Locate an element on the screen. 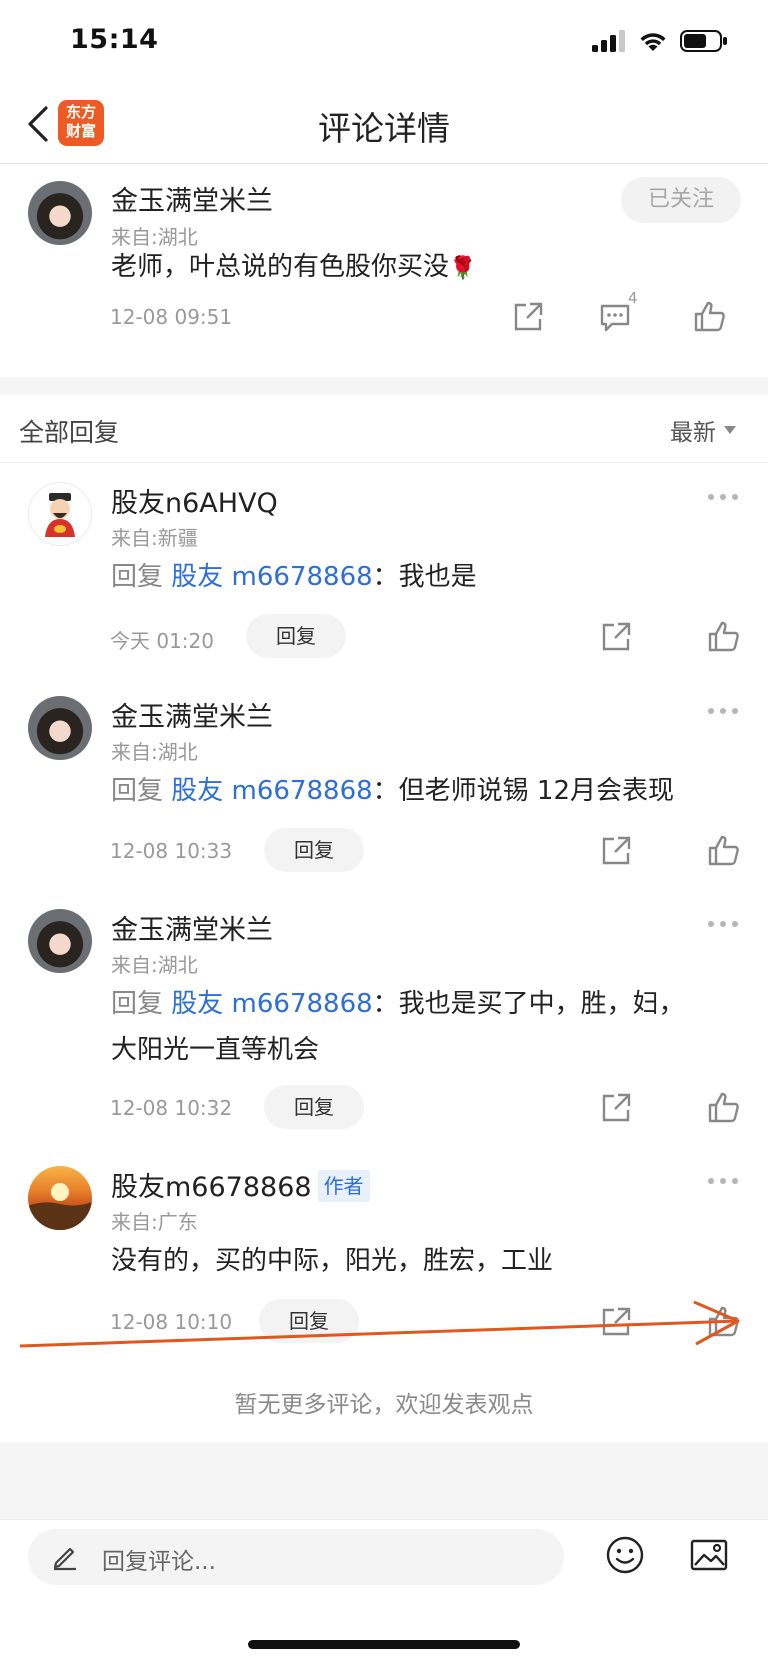 The width and height of the screenshot is (768, 1664). reply-text-body: ：我也是 is located at coordinates (424, 577).